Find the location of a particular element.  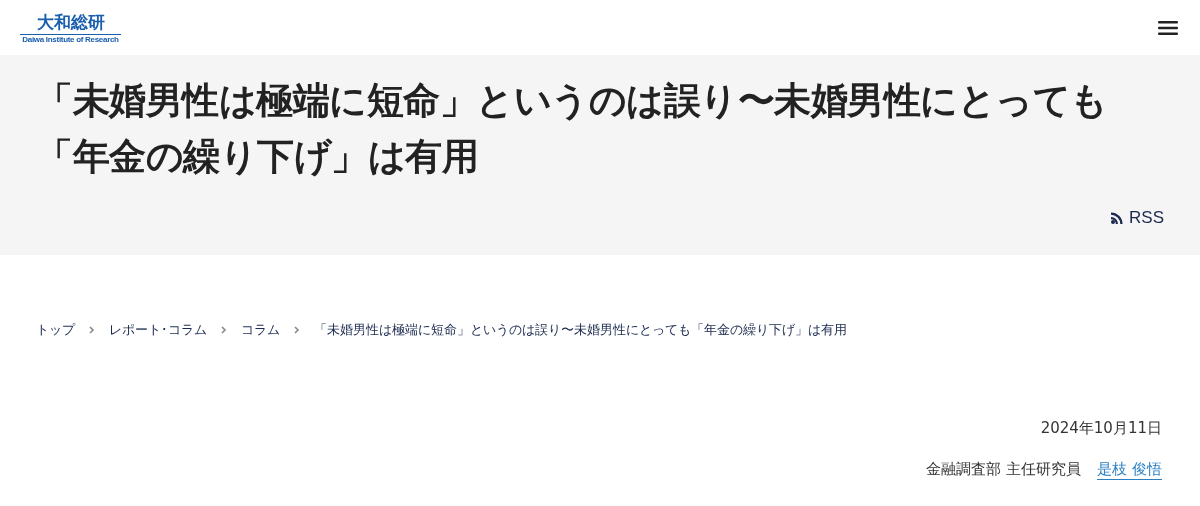

breadcrumb-link: コラム is located at coordinates (260, 330).